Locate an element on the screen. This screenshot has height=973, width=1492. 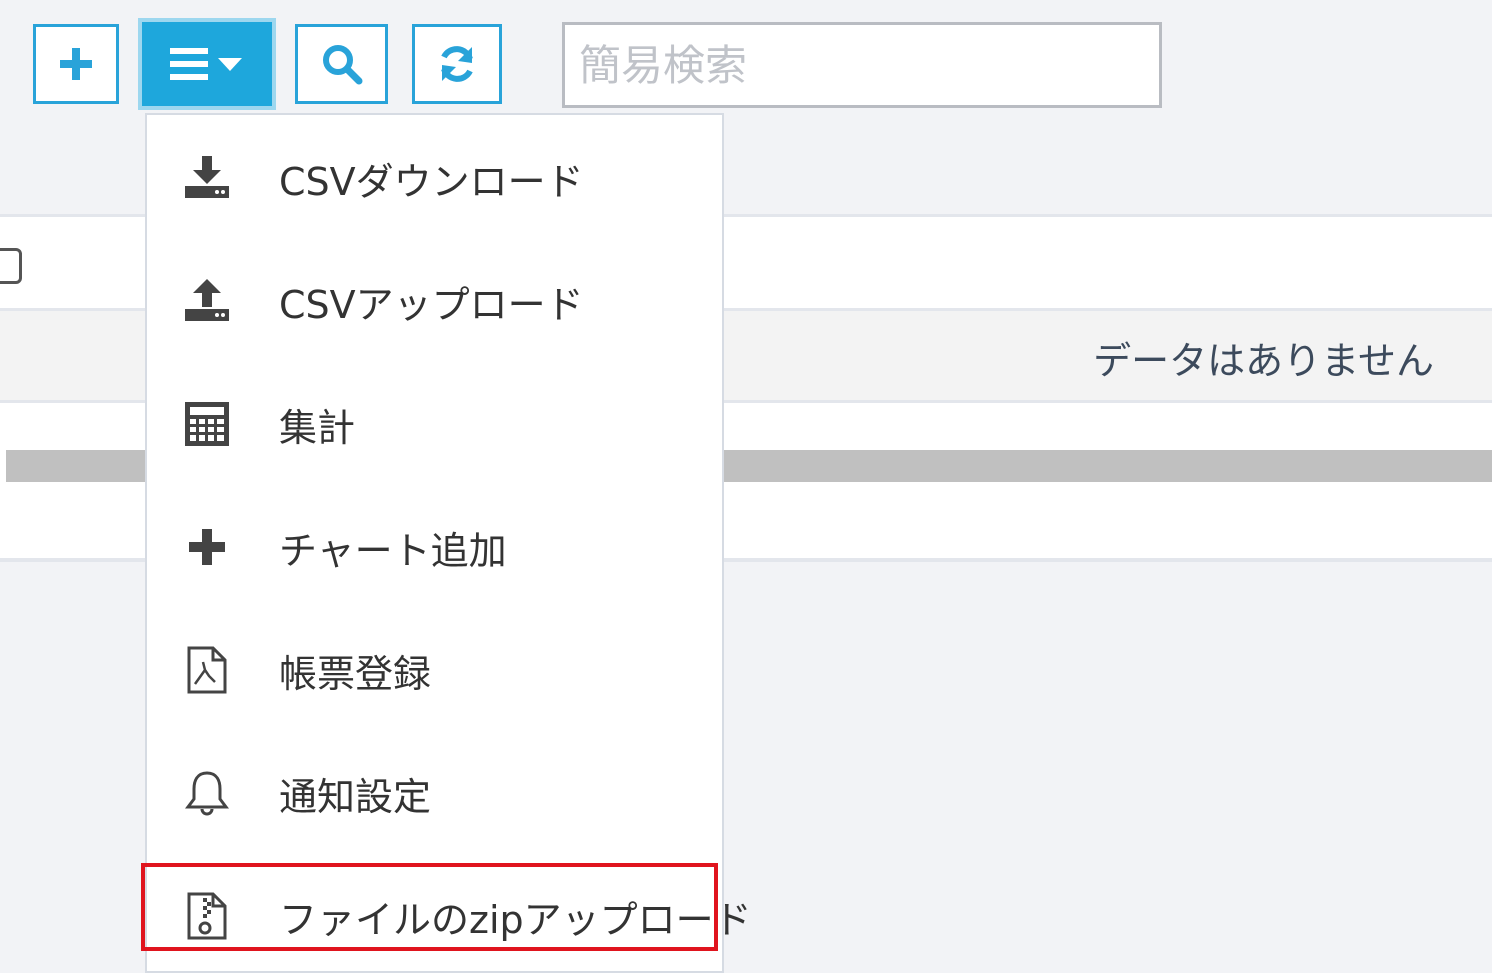
menu-item-label: 通知設定 is located at coordinates (355, 796).